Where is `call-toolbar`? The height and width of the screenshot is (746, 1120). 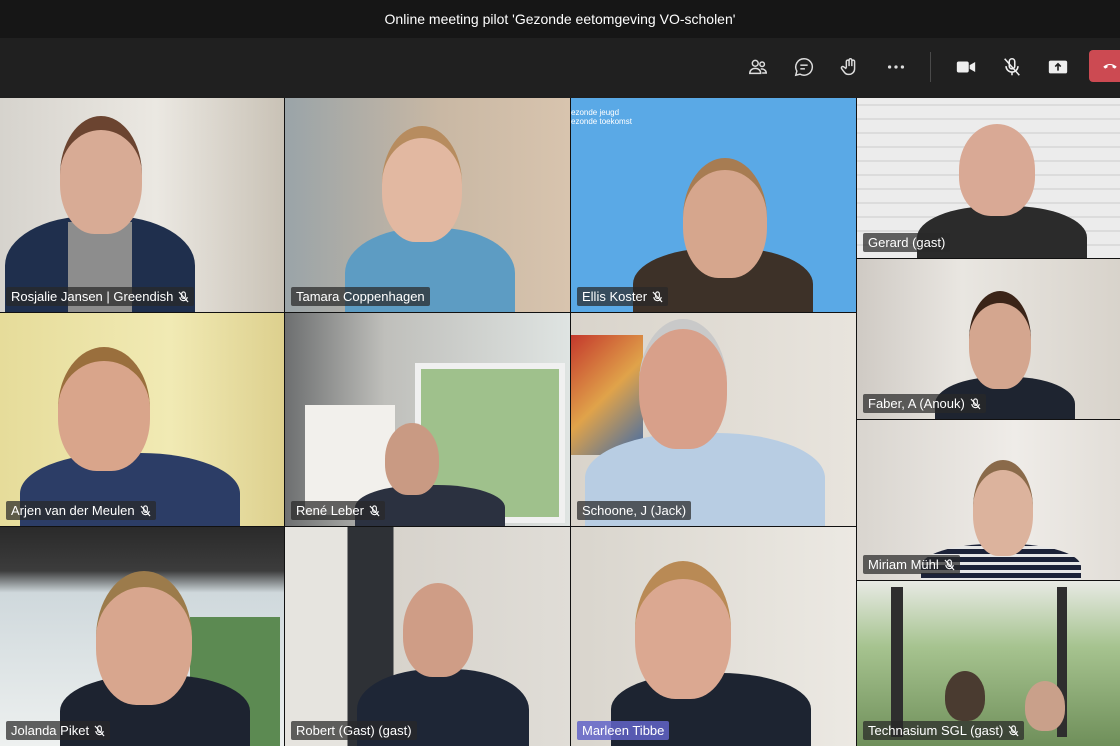 call-toolbar is located at coordinates (560, 67).